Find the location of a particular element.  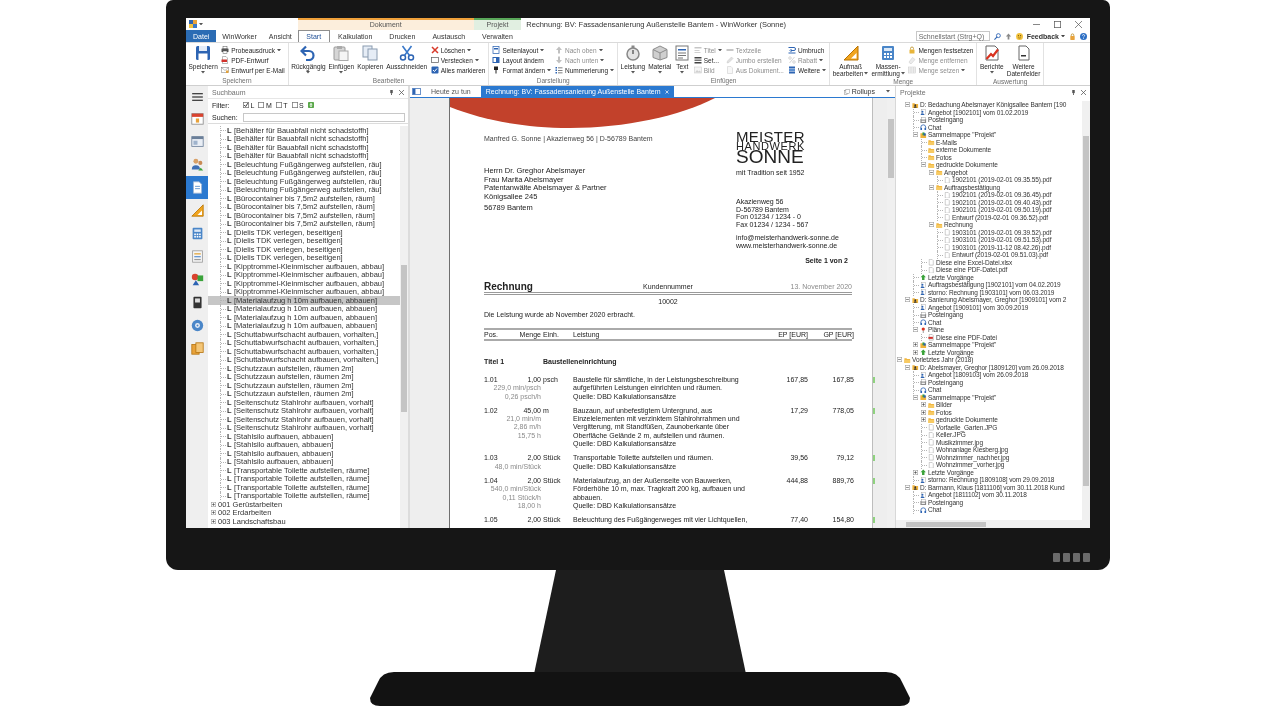

disc-icon is located at coordinates (197, 325).